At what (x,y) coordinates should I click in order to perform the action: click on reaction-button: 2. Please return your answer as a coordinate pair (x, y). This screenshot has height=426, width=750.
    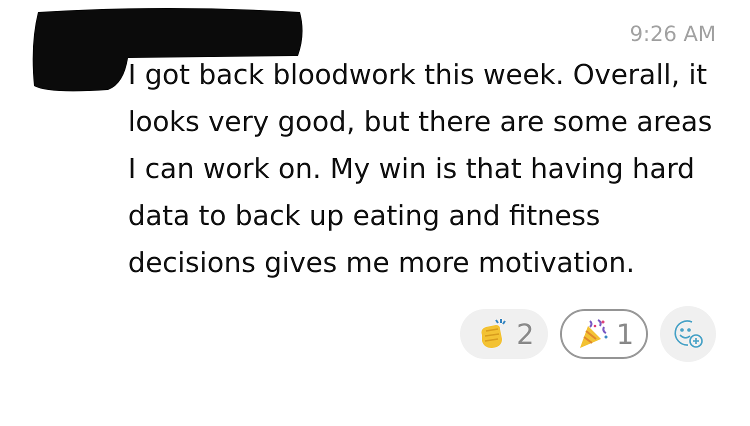
    Looking at the image, I should click on (504, 334).